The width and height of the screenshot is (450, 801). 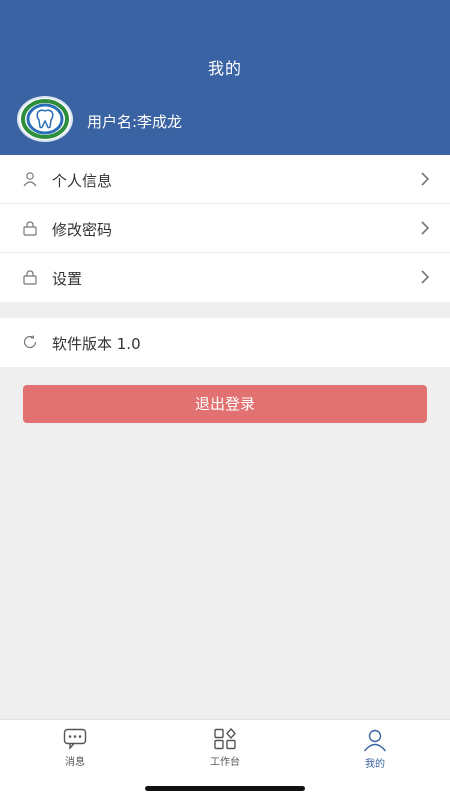 I want to click on tab-workbench: 工作台, so click(x=225, y=748).